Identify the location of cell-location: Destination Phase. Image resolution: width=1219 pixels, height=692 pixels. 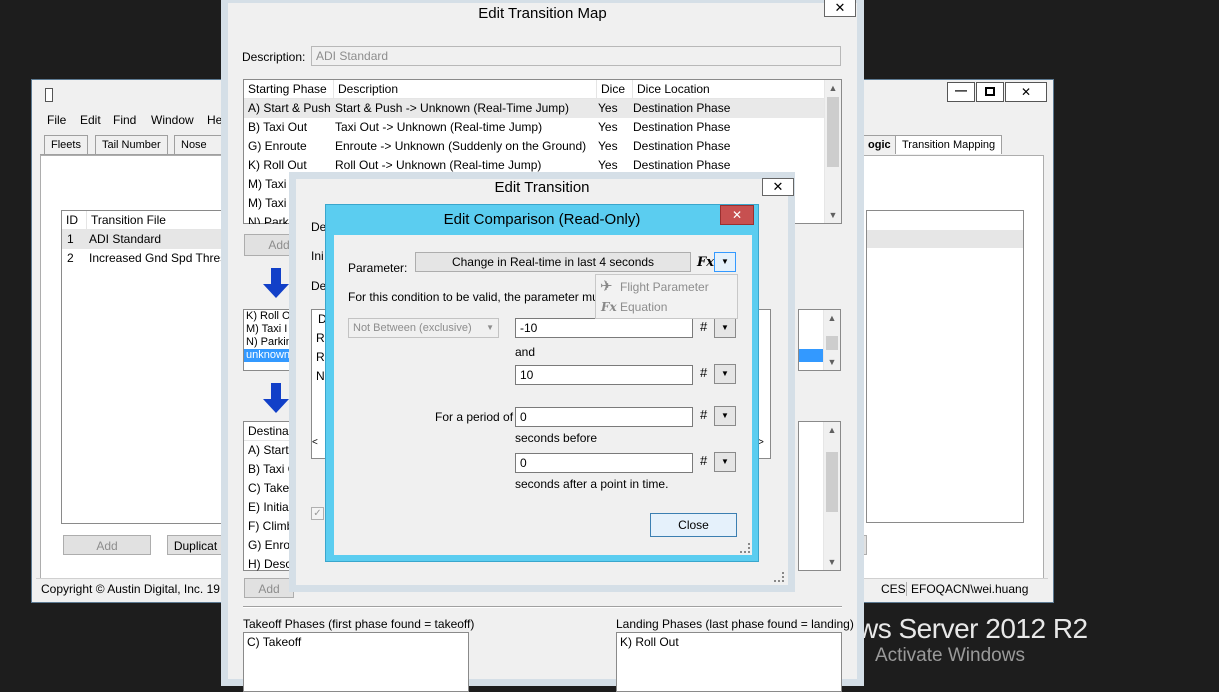
(682, 127).